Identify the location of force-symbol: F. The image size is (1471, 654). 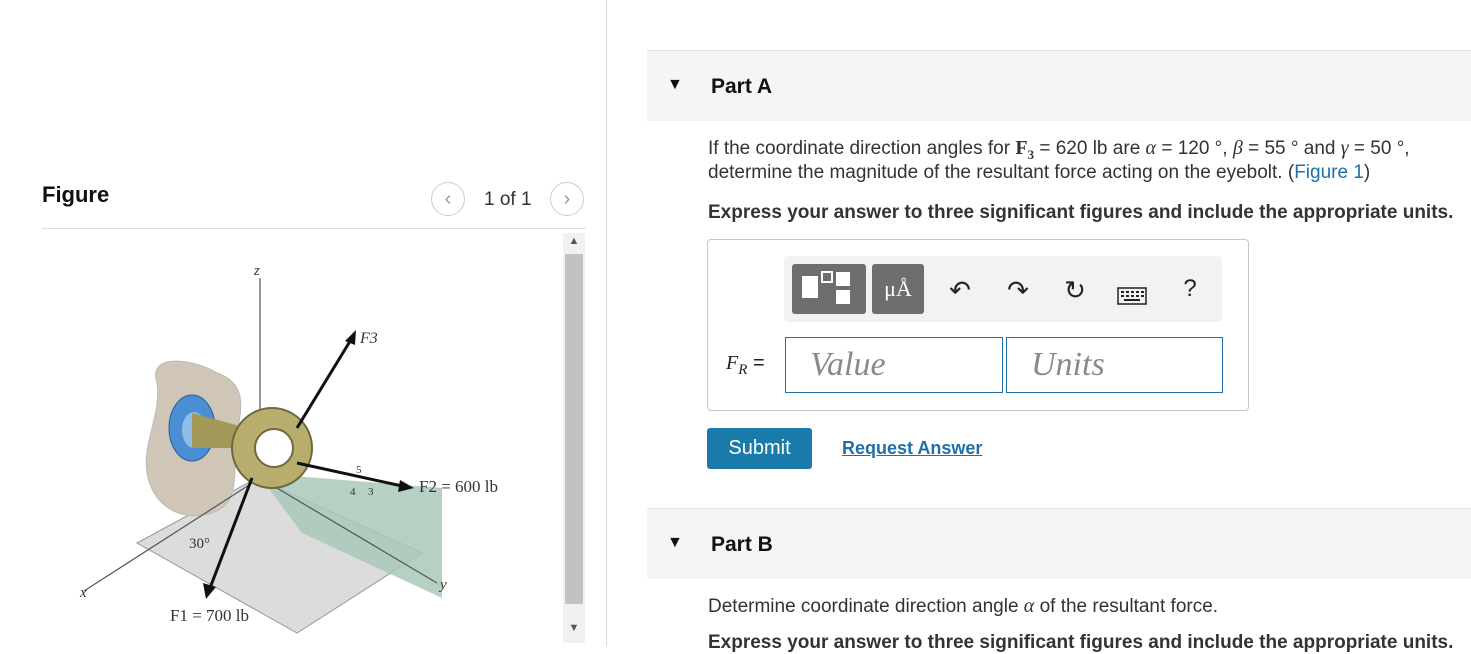
(1021, 148).